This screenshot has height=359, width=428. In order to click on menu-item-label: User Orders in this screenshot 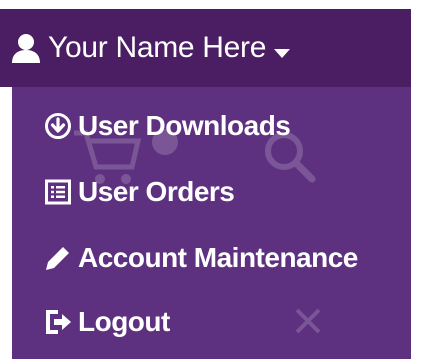, I will do `click(156, 191)`.